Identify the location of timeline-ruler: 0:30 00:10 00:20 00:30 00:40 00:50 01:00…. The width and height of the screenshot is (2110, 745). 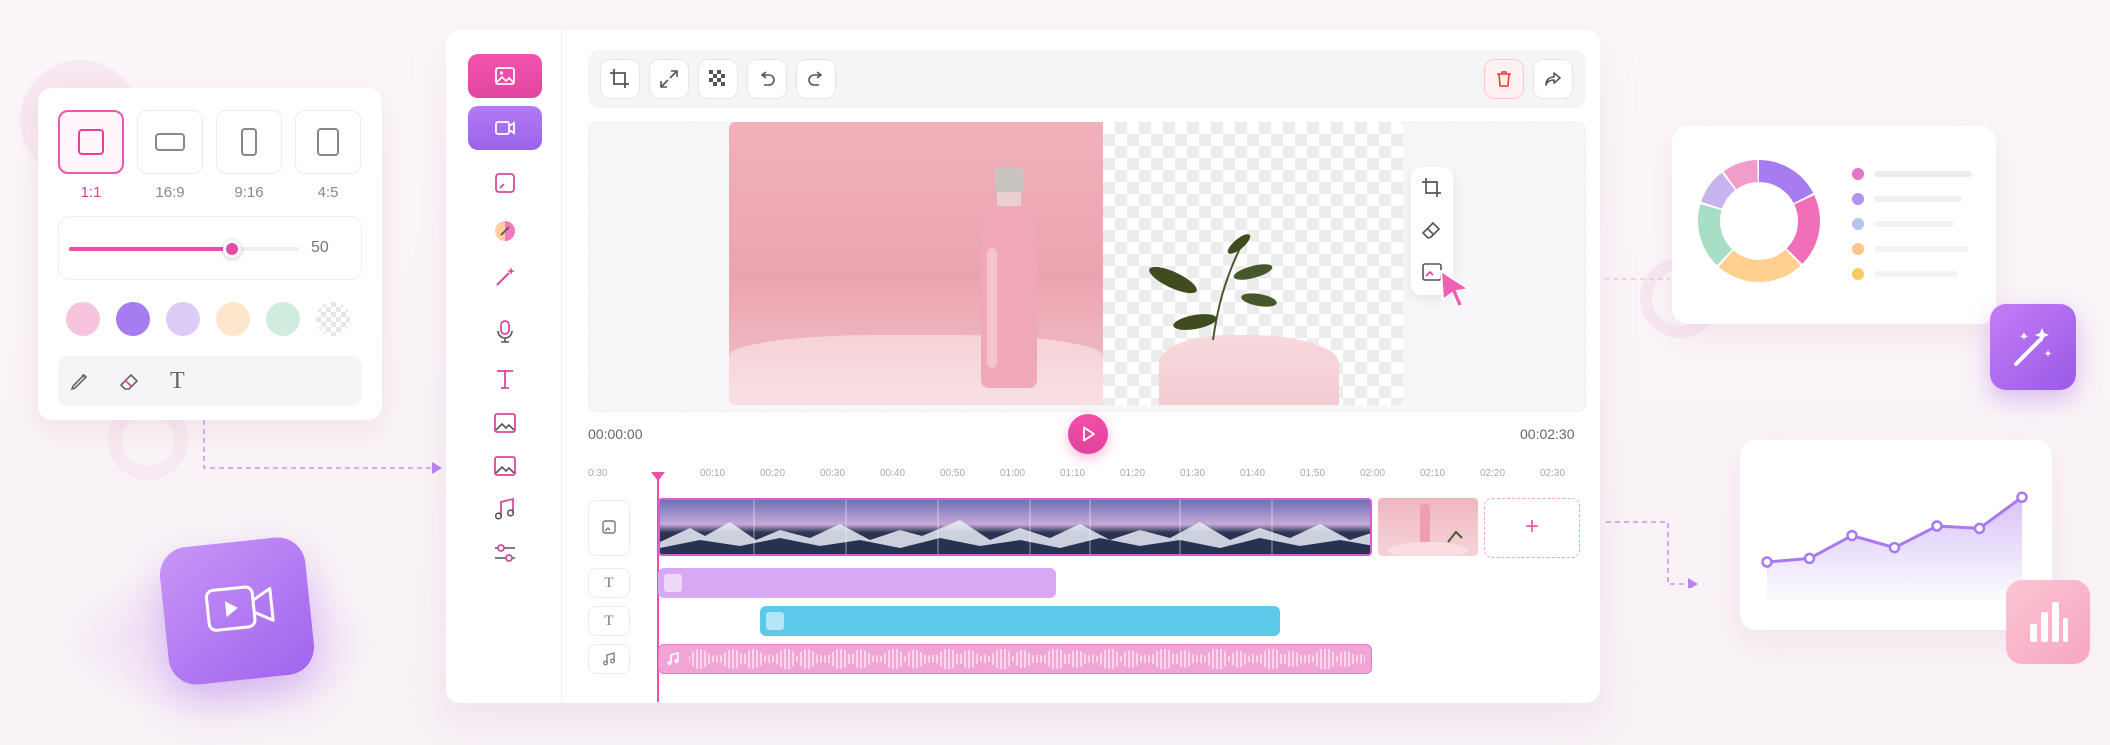
(1087, 478).